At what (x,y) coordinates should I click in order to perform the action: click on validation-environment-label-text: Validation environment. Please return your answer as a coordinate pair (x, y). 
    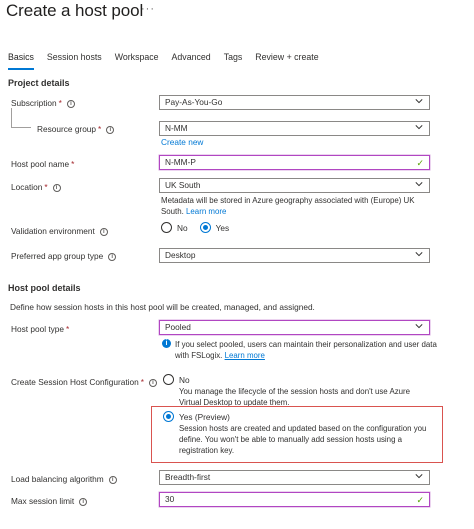
    Looking at the image, I should click on (53, 231).